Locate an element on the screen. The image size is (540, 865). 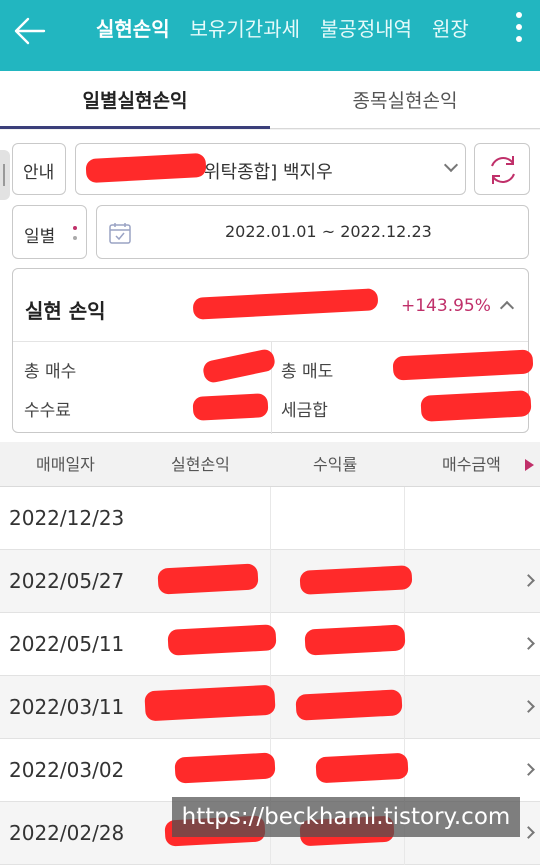
top-tabs: 실현손익 보유기간과세 불공정내역 원장 is located at coordinates (291, 35).